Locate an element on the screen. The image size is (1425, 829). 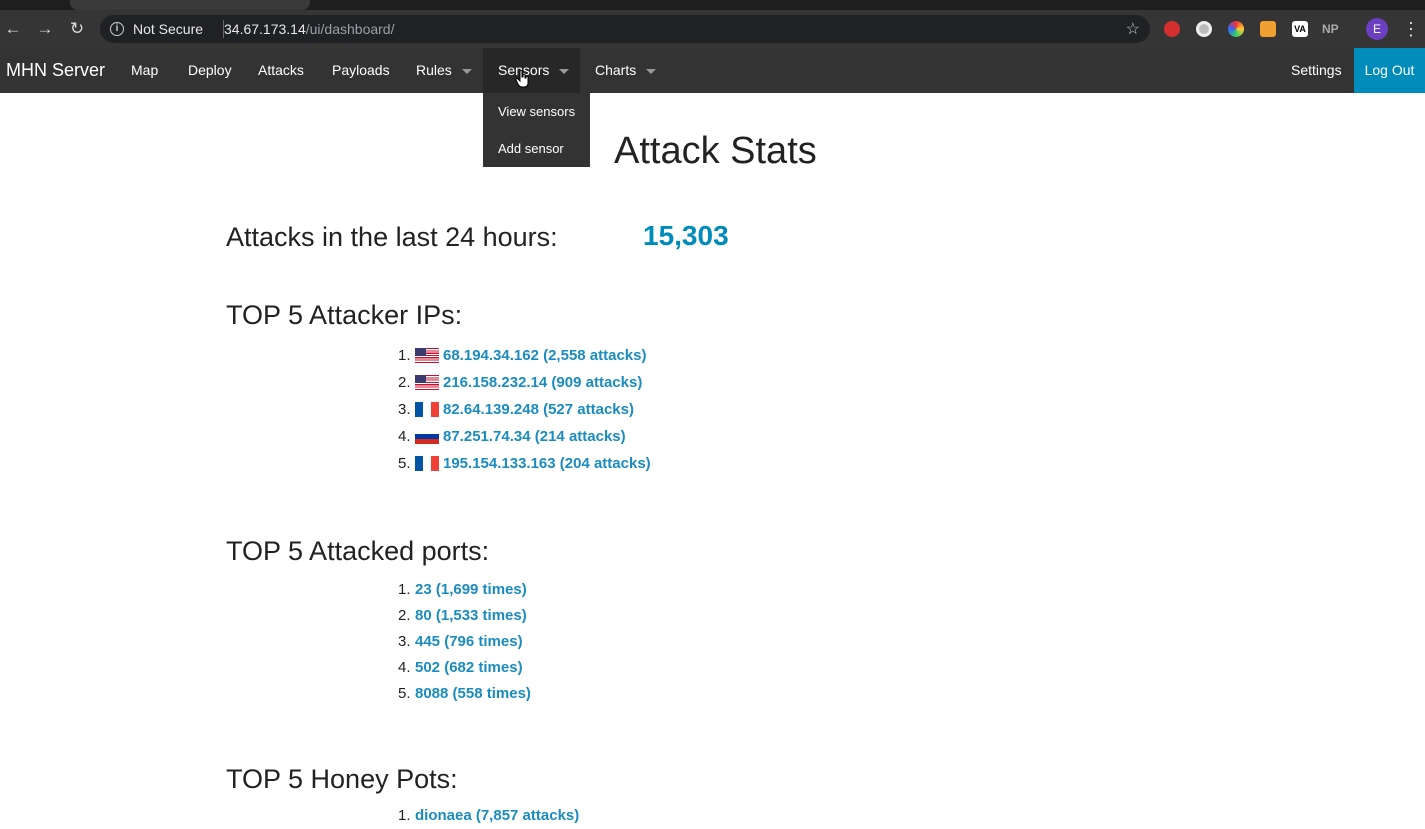
port-link: 445 (796 times) is located at coordinates (469, 641).